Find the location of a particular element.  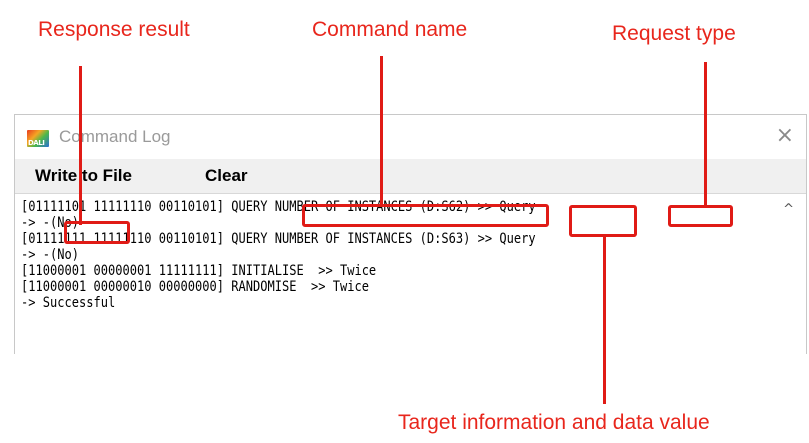

request-type-highlight is located at coordinates (700, 216).